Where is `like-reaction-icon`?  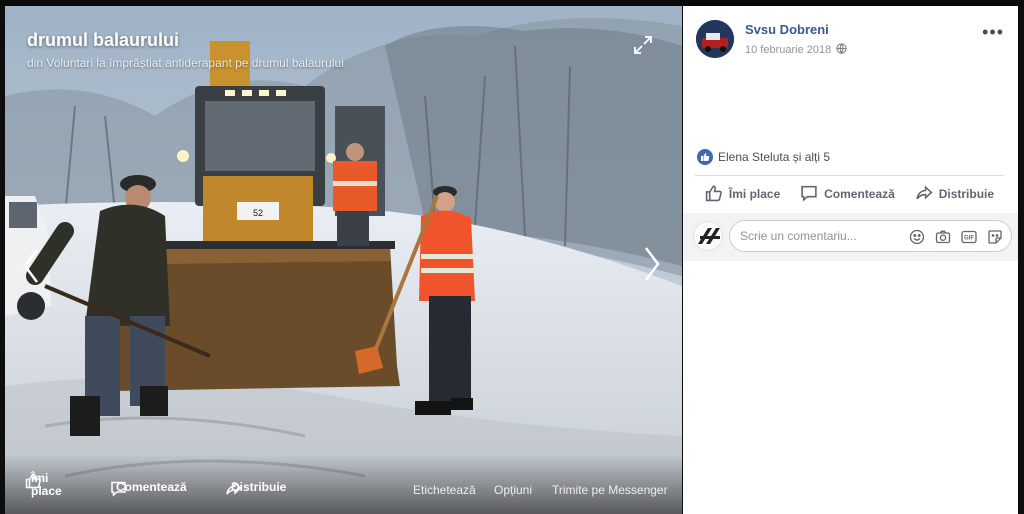
like-reaction-icon is located at coordinates (705, 157).